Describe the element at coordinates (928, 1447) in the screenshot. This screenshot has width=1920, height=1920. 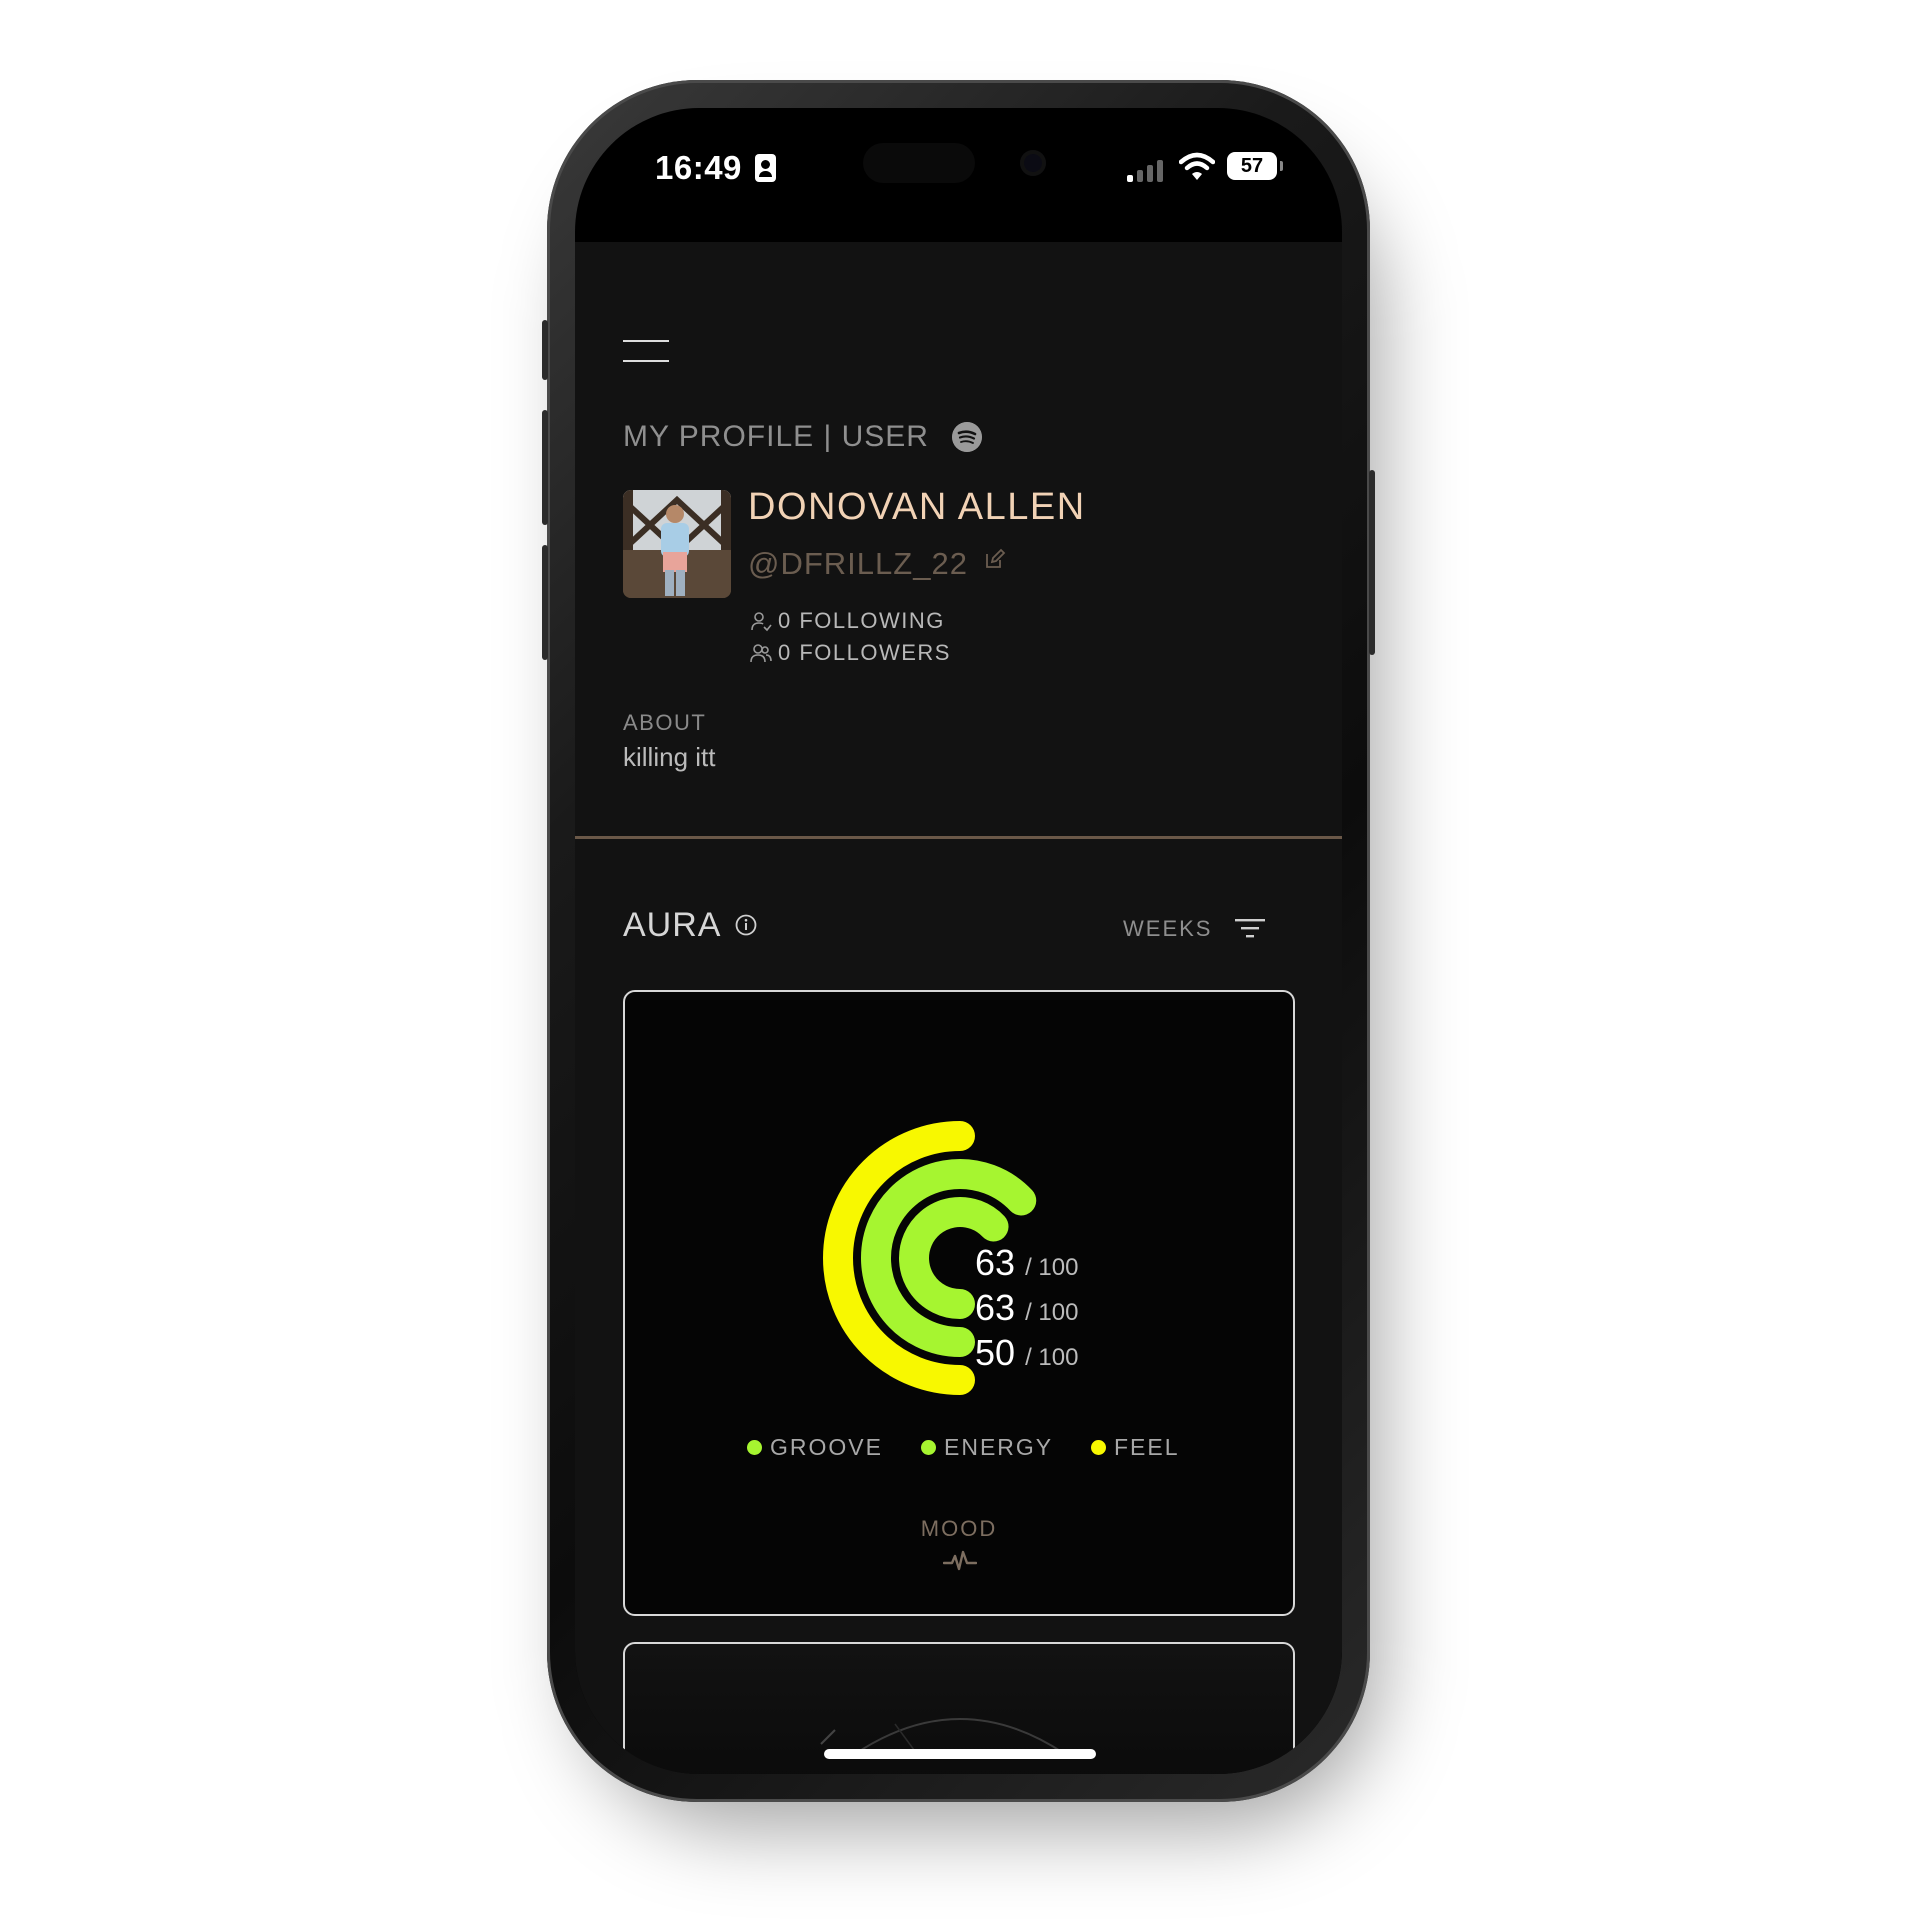
I see `legend-dot-energy` at that location.